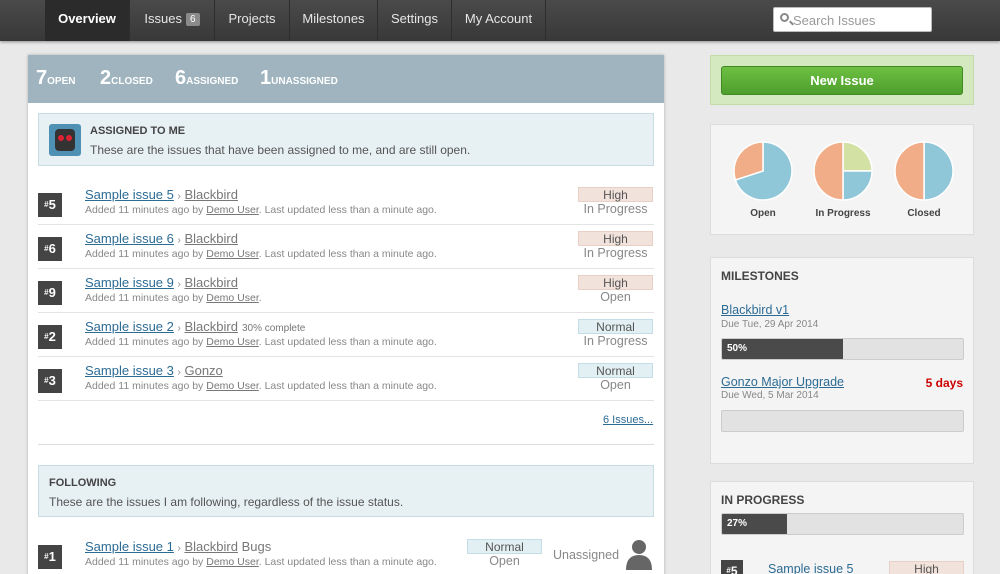 Image resolution: width=1000 pixels, height=574 pixels. Describe the element at coordinates (334, 20) in the screenshot. I see `nav-milestones: Milestones` at that location.